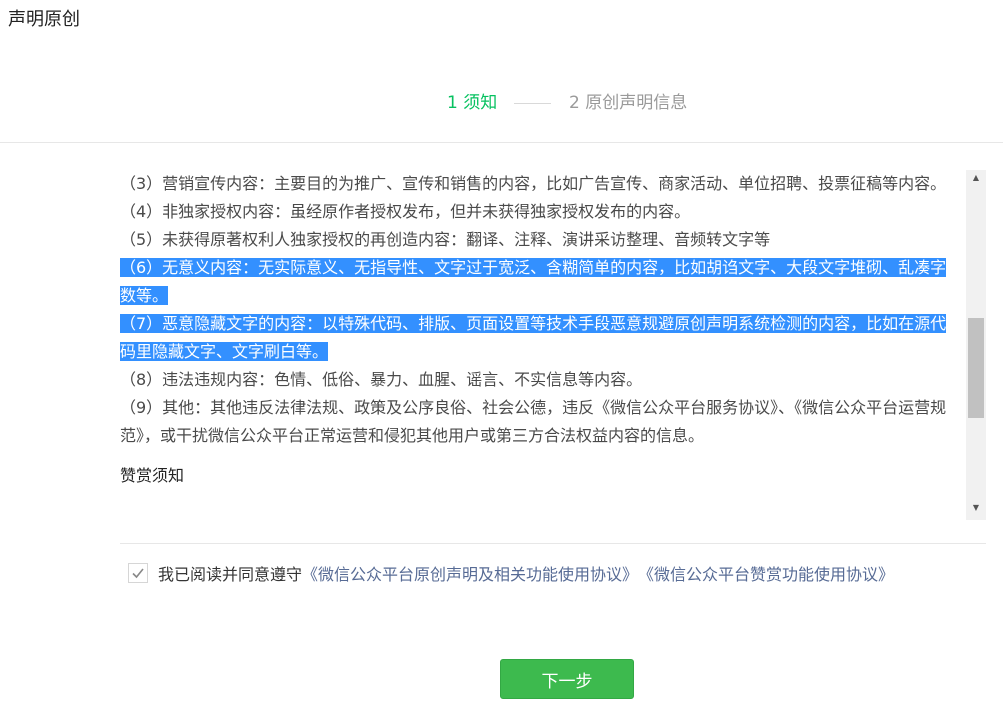  I want to click on scrollbar: ▲ ▼, so click(976, 345).